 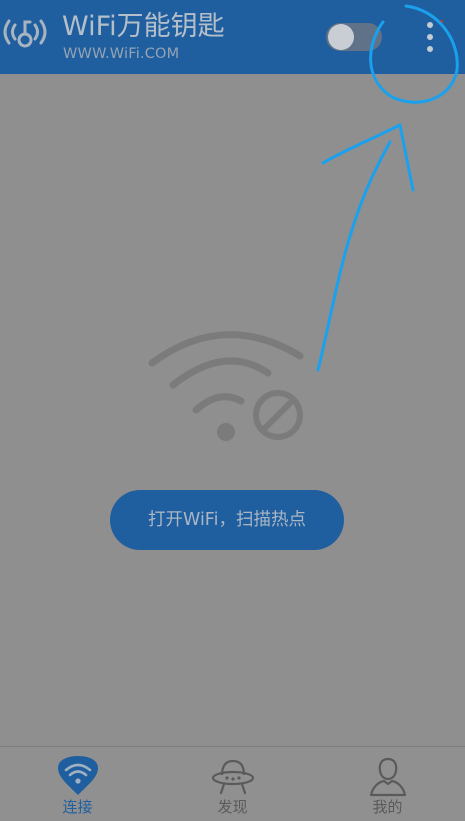 I want to click on tab-connect: 连接, so click(x=77, y=784).